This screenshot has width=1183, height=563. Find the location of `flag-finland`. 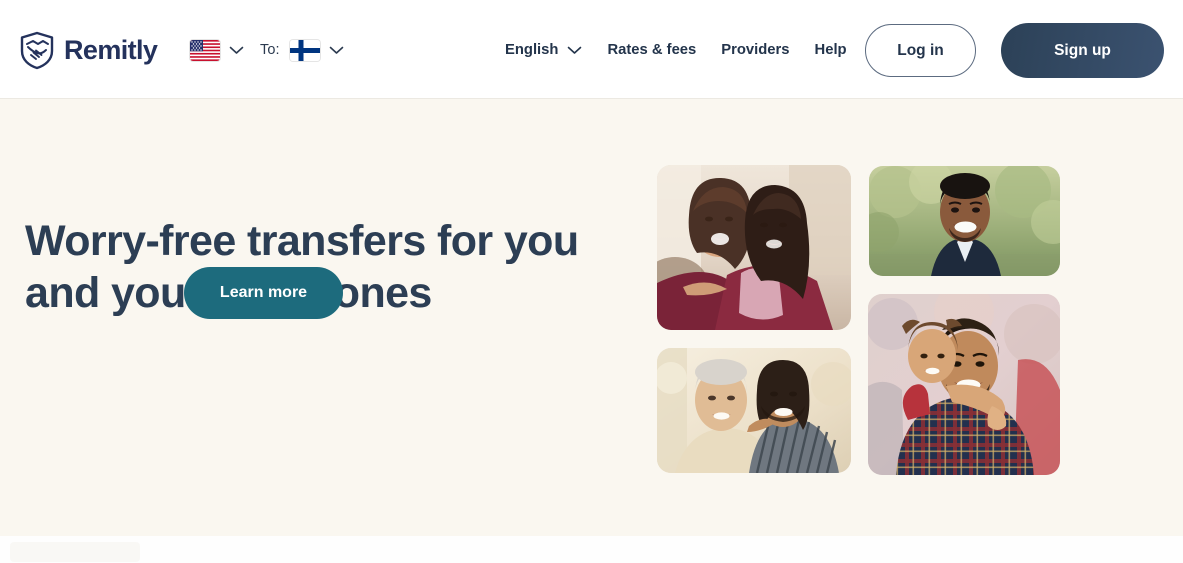

flag-finland is located at coordinates (304, 50).